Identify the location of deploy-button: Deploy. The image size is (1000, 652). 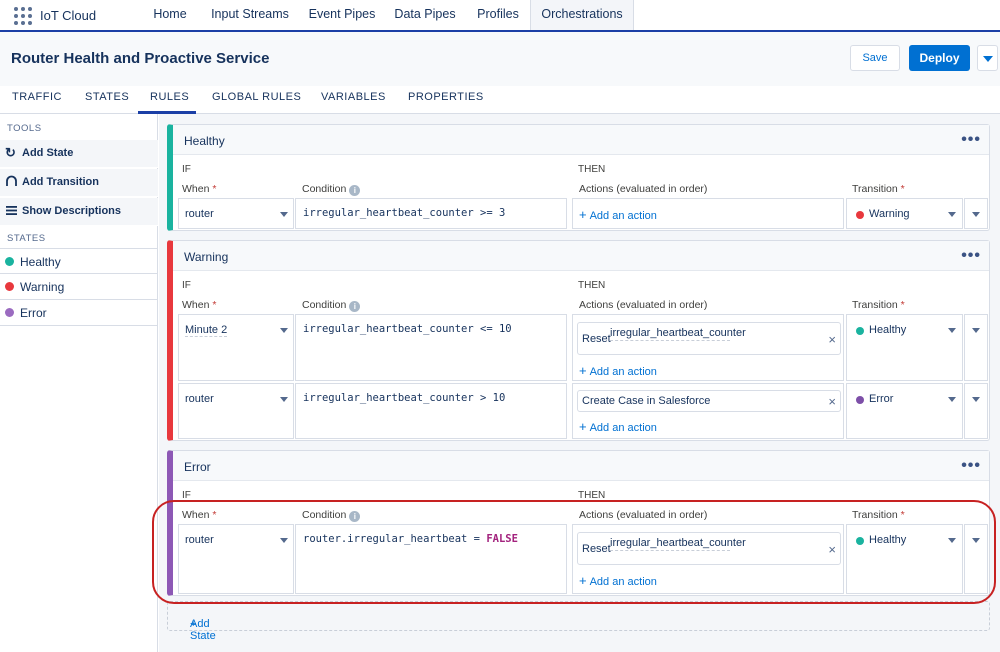
(939, 58).